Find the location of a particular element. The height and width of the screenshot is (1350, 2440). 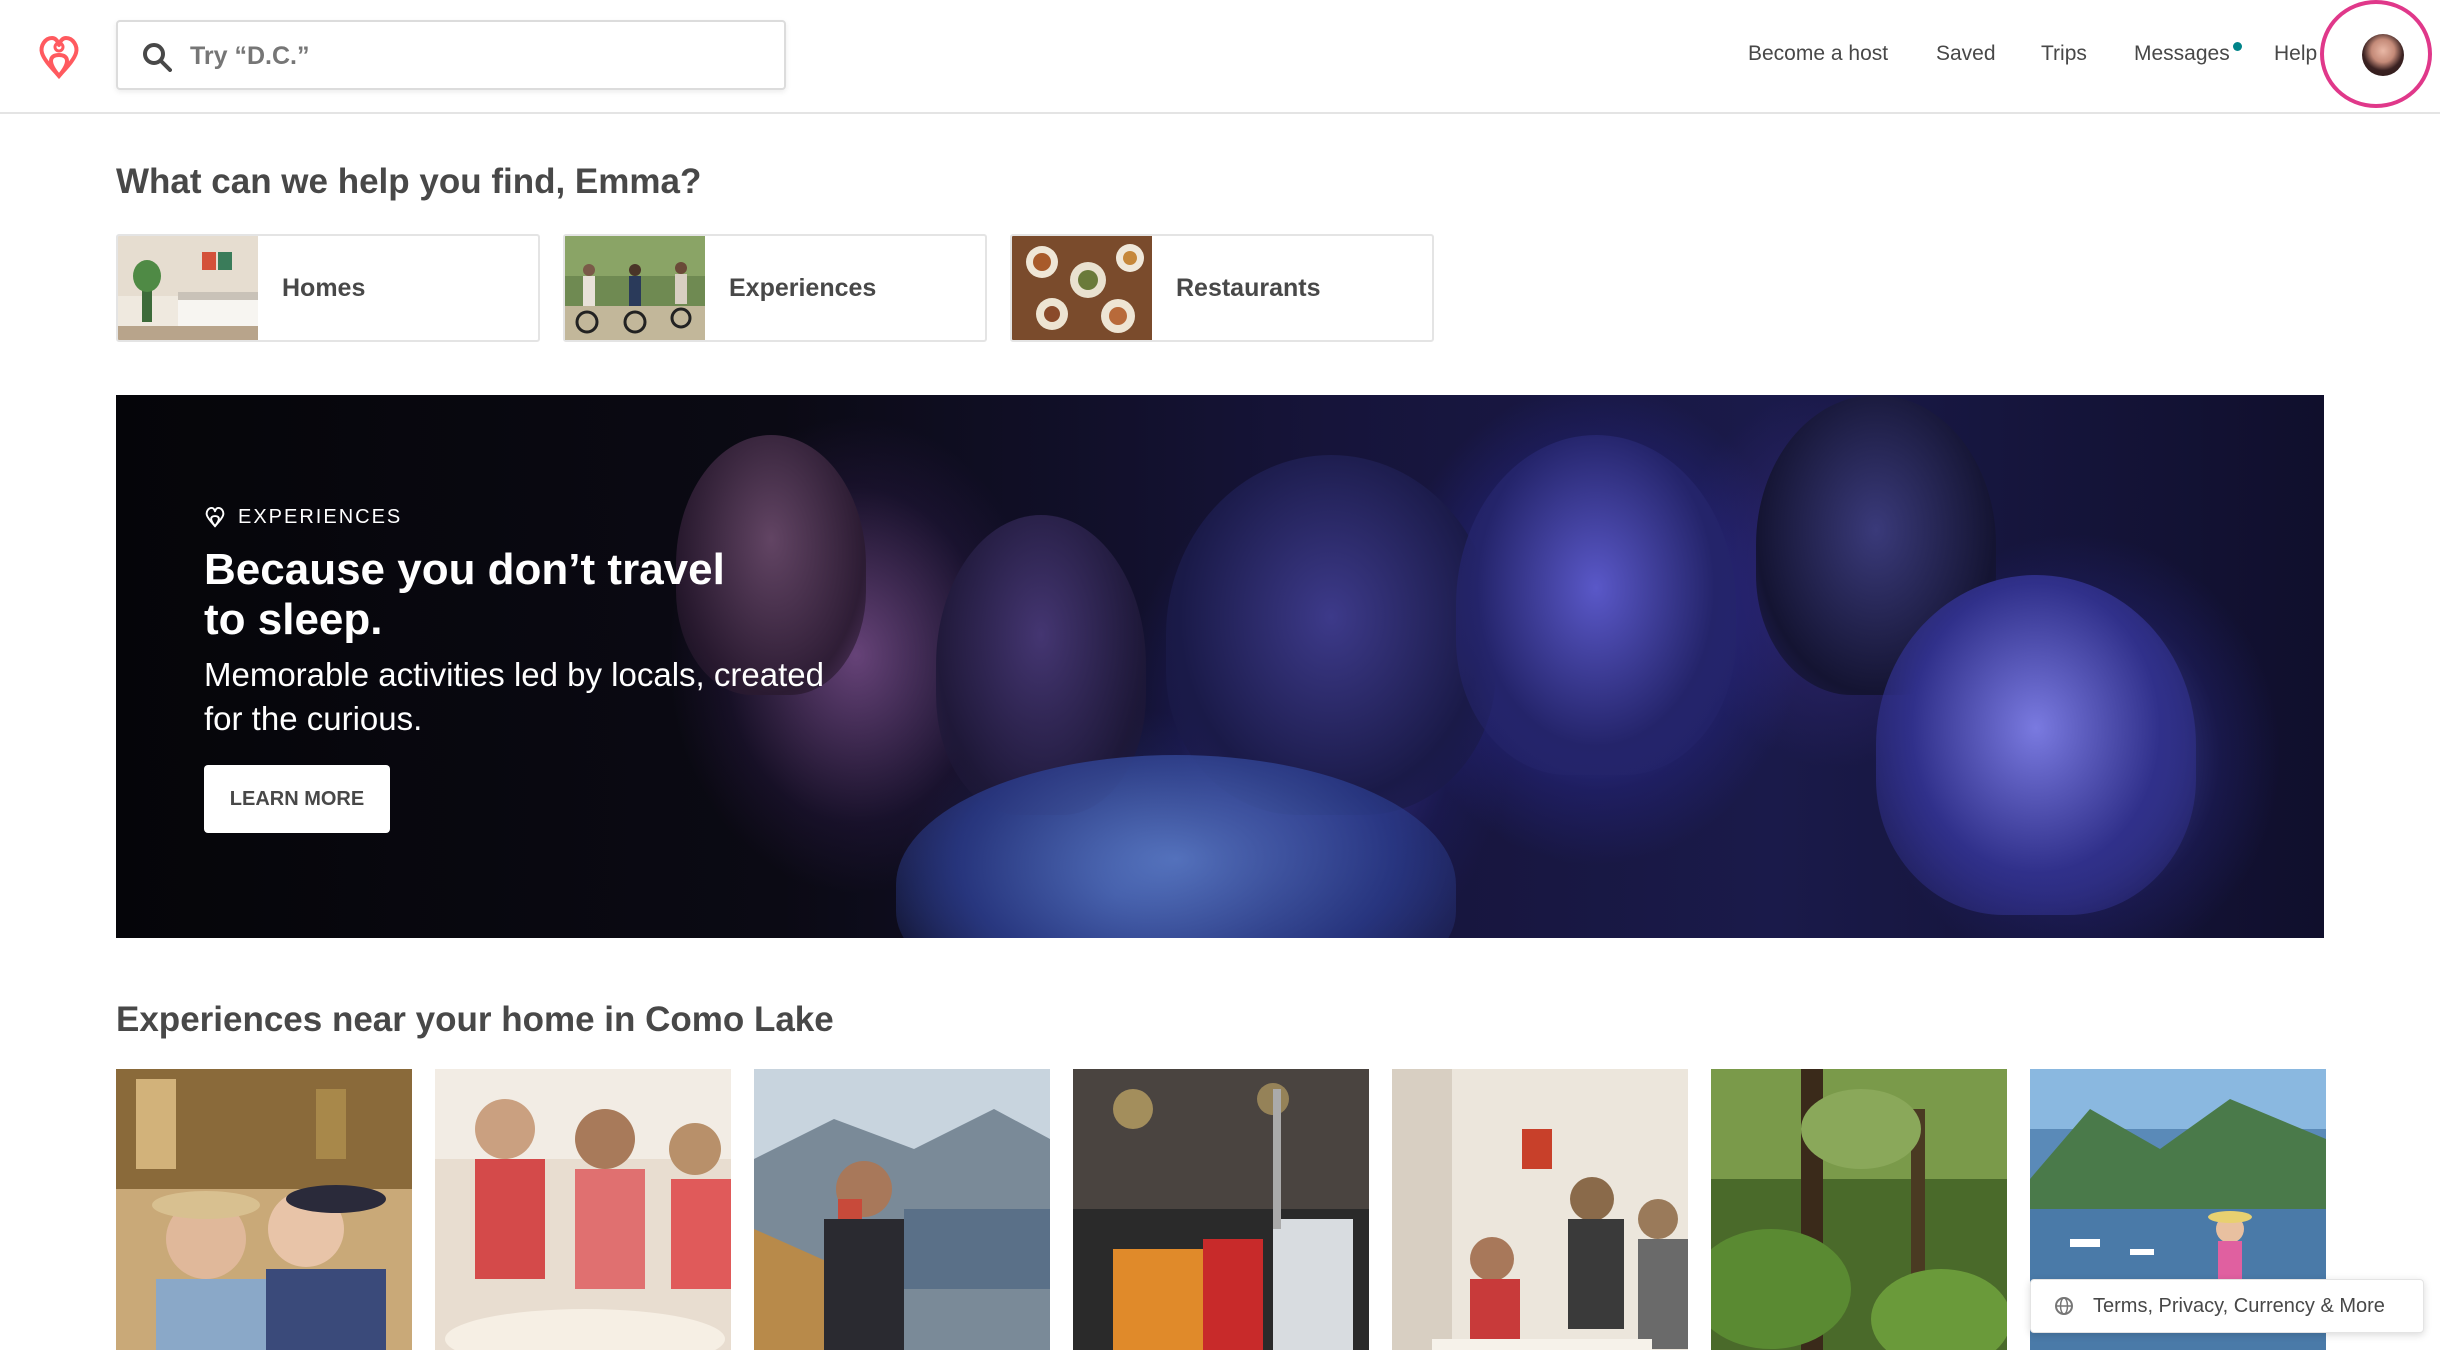

greeting-heading: What can we help you find, Emma? is located at coordinates (409, 181).